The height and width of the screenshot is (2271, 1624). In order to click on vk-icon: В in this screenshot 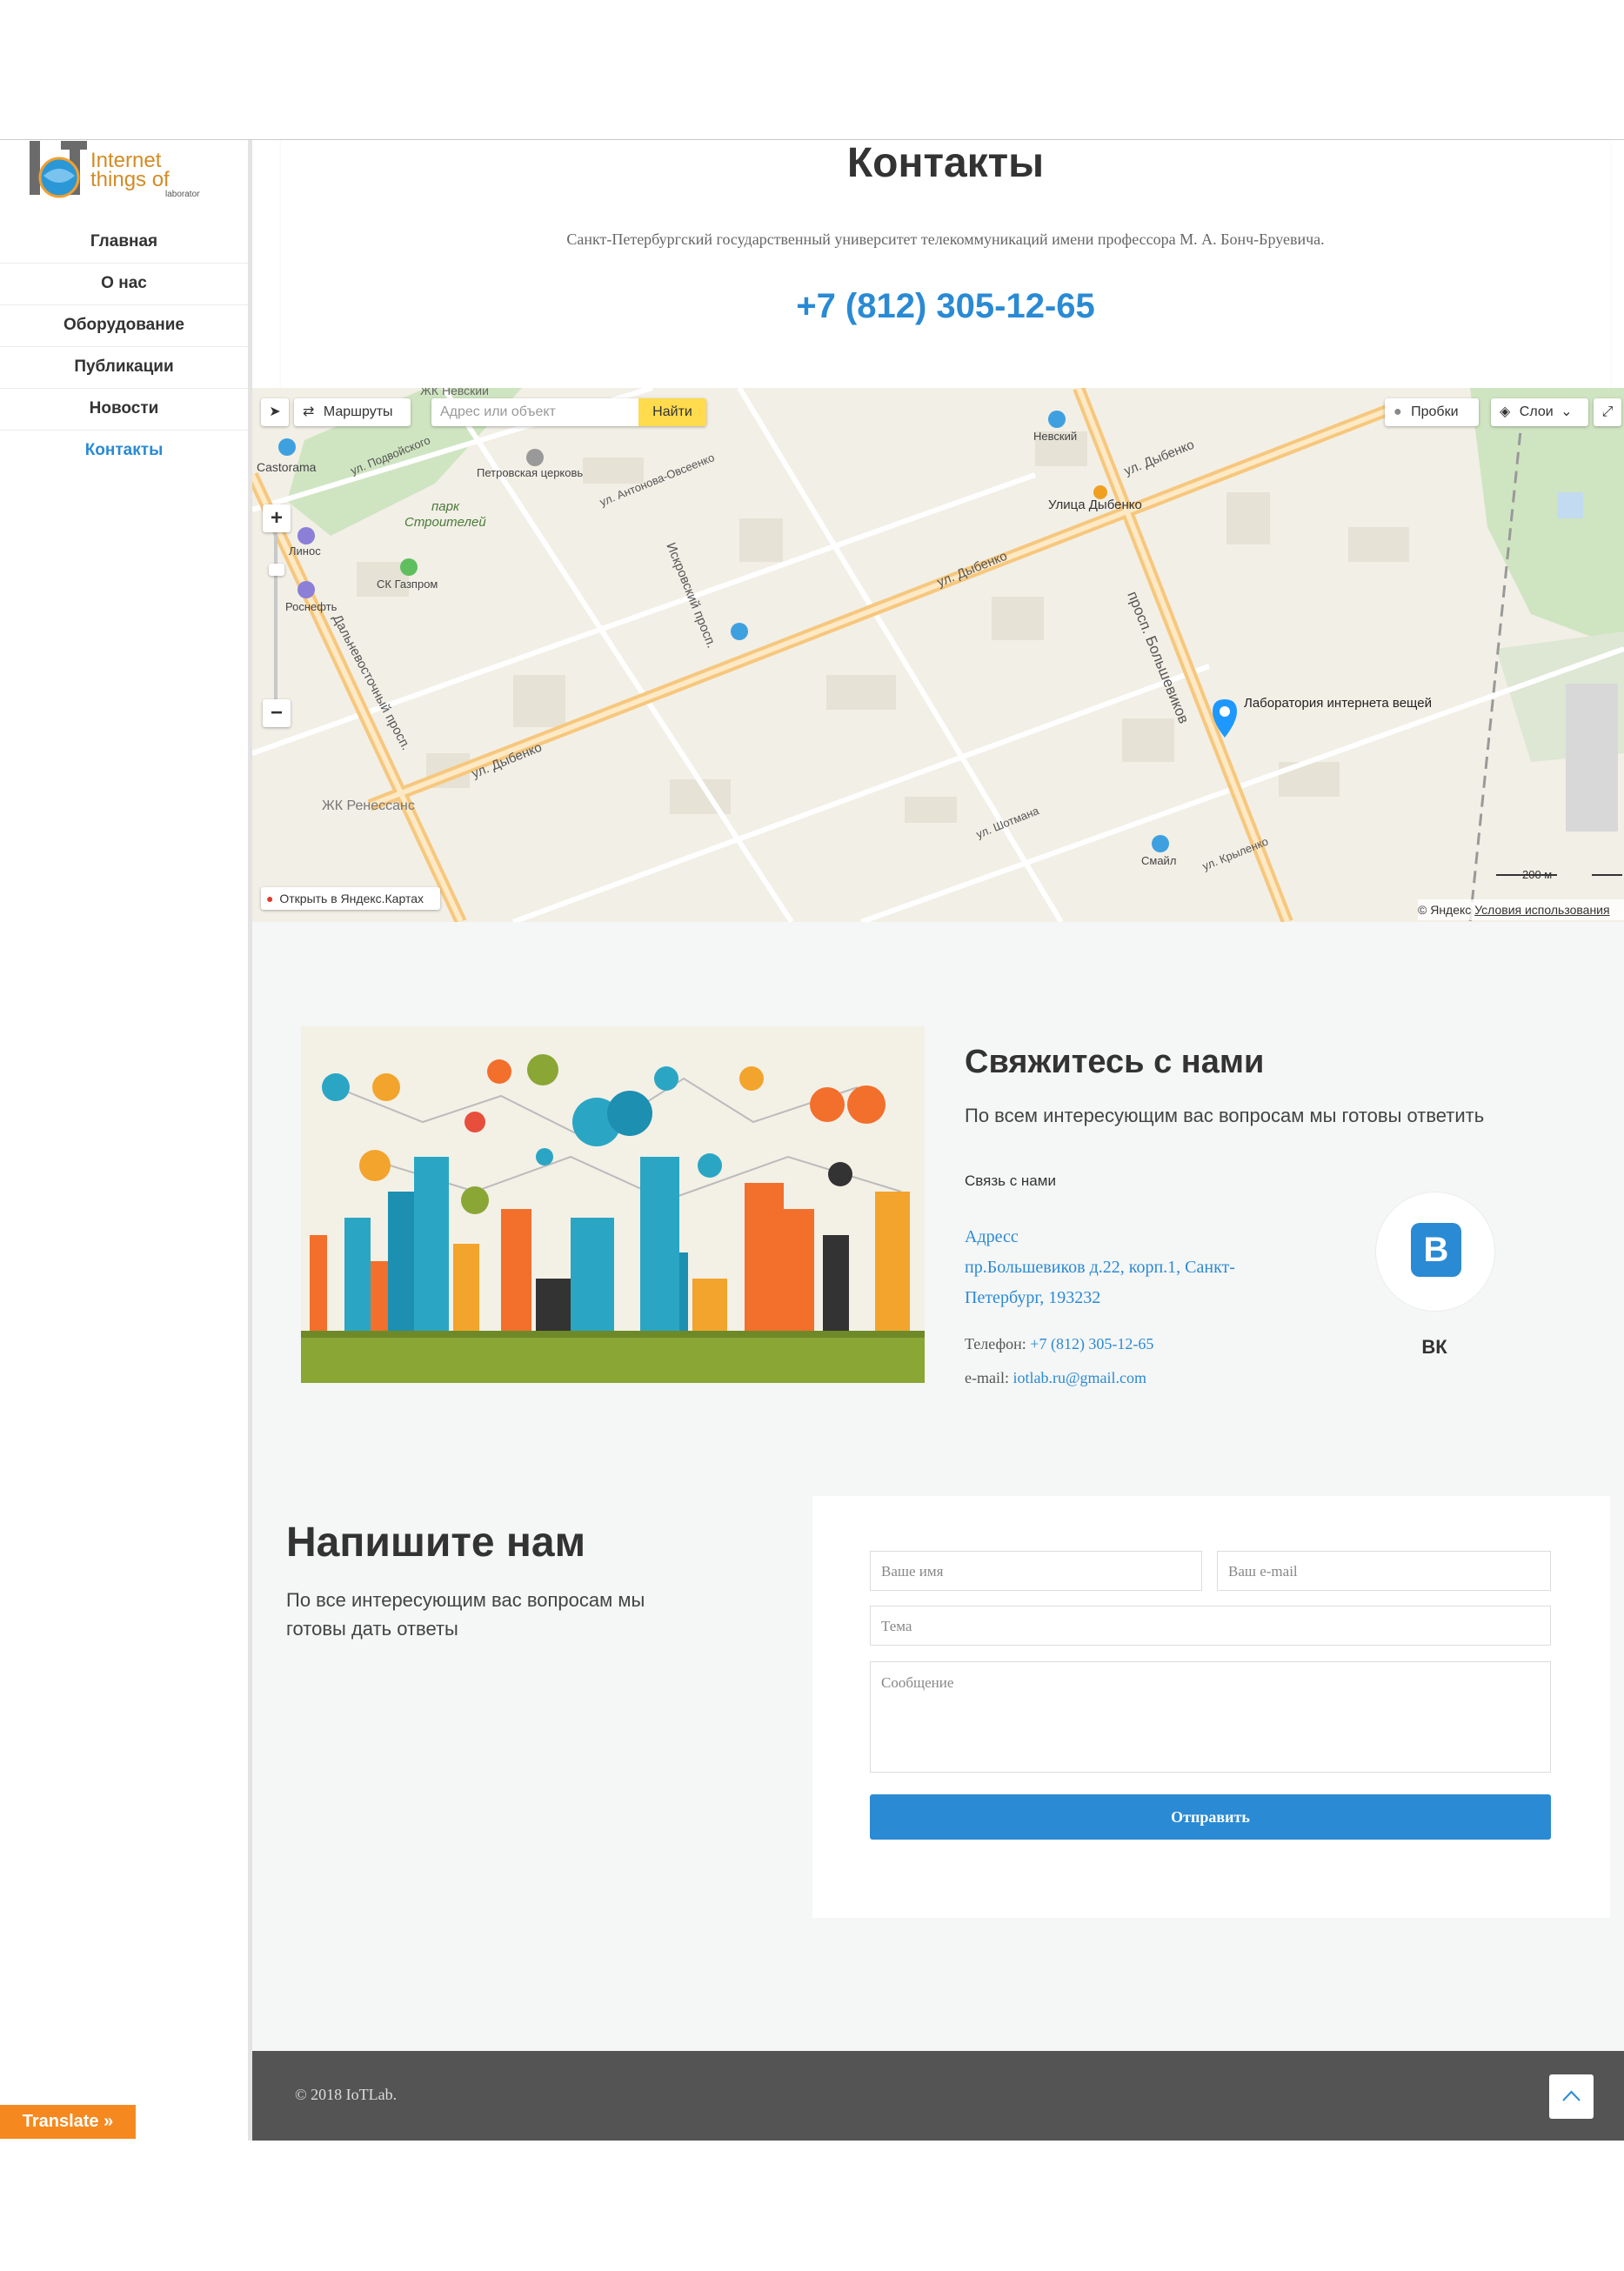, I will do `click(1436, 1250)`.